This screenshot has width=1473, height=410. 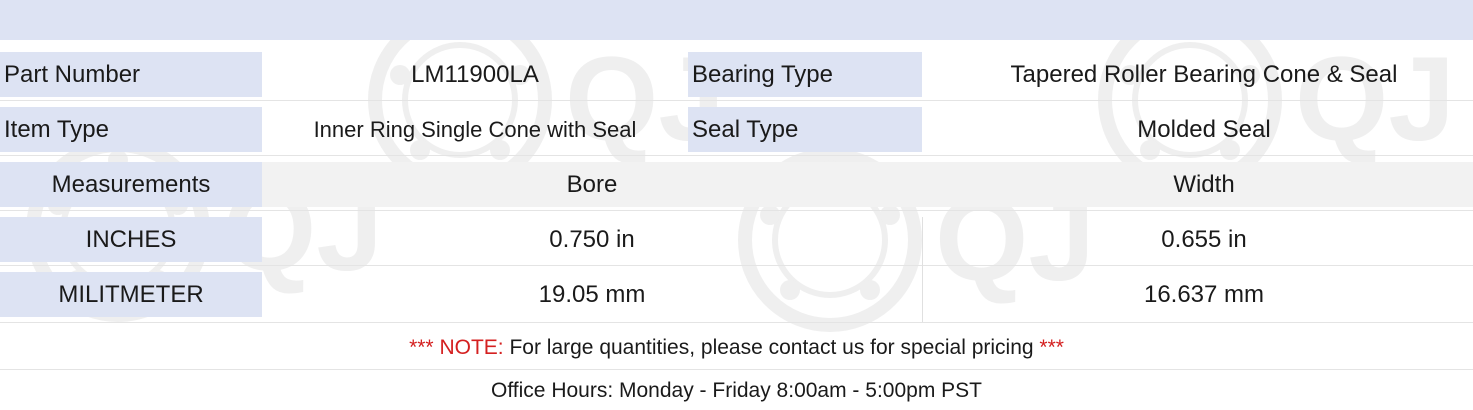 What do you see at coordinates (131, 74) in the screenshot?
I see `part-number-label: Part Number` at bounding box center [131, 74].